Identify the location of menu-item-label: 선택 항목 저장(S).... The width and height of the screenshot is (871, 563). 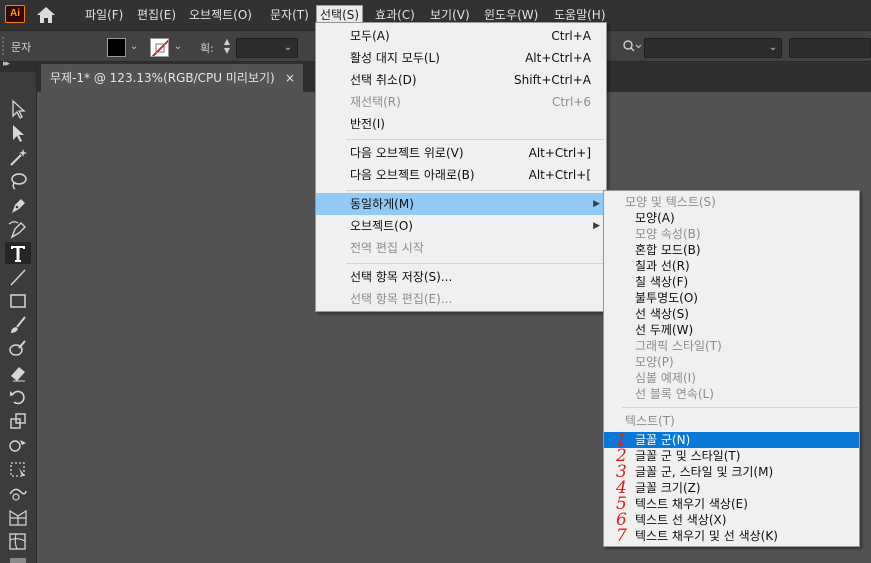
(401, 277).